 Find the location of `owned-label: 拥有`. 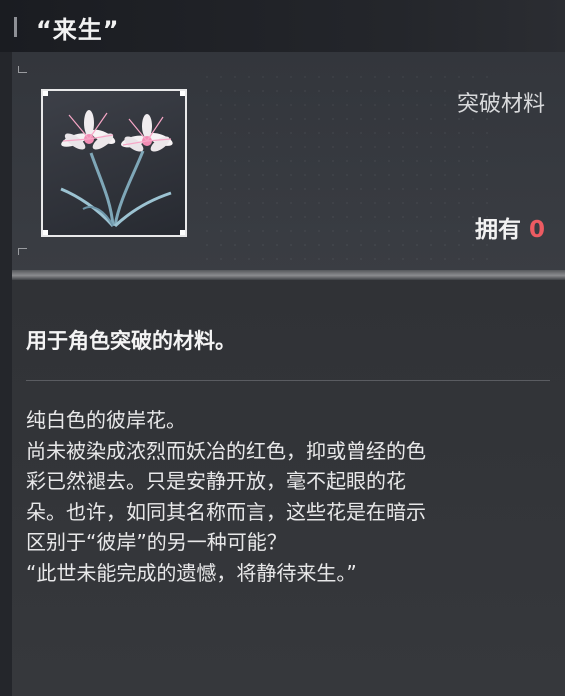

owned-label: 拥有 is located at coordinates (497, 230).